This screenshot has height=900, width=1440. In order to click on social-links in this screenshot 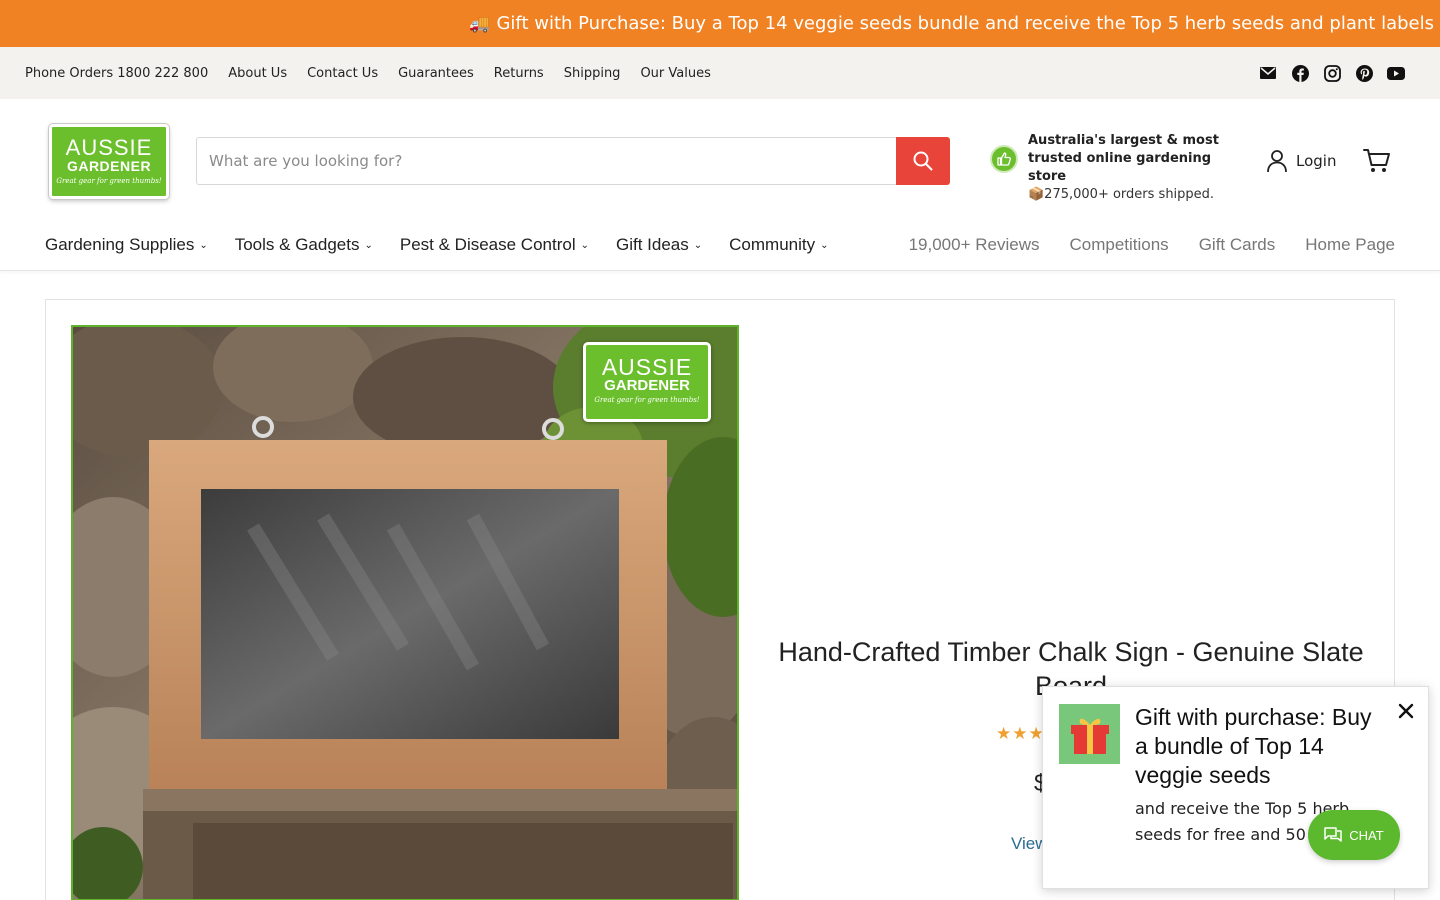, I will do `click(1332, 73)`.